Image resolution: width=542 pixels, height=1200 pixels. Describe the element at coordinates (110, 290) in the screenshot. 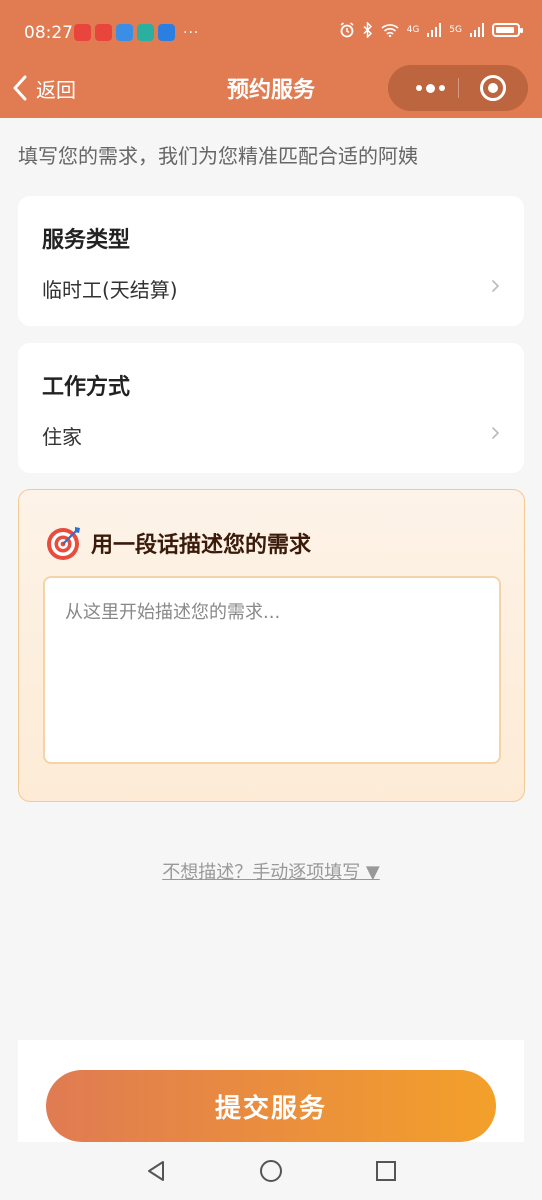

I see `service-type-value: 临时工(天结算)` at that location.